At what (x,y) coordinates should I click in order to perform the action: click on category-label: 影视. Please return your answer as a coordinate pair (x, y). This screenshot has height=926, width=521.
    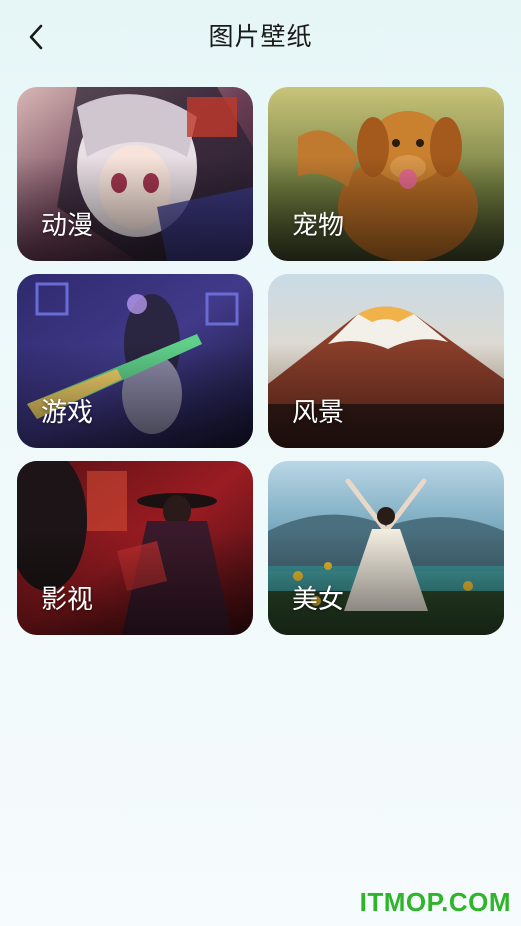
    Looking at the image, I should click on (67, 600).